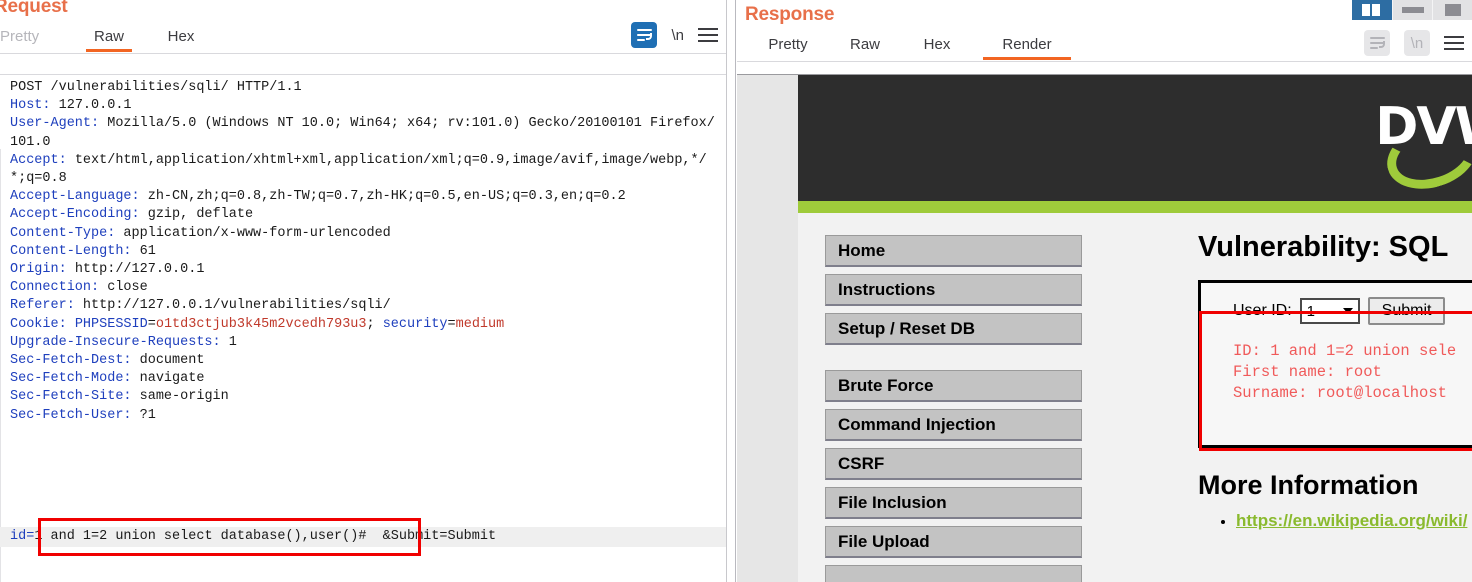 The height and width of the screenshot is (582, 1472). Describe the element at coordinates (731, 291) in the screenshot. I see `panel-divider` at that location.